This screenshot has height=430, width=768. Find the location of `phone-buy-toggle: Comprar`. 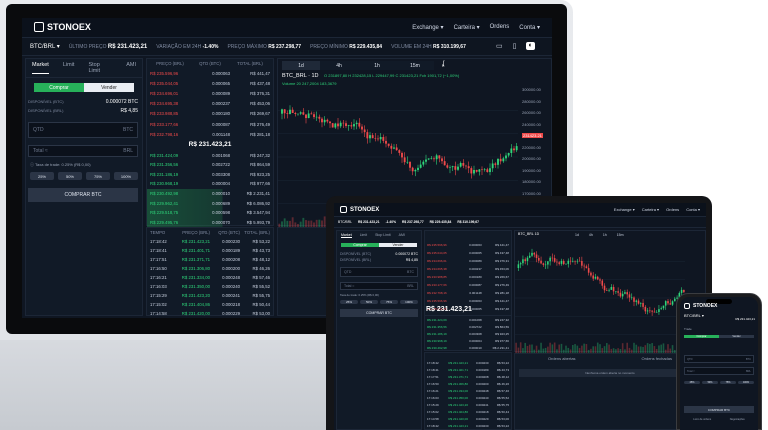

phone-buy-toggle: Comprar is located at coordinates (701, 336).